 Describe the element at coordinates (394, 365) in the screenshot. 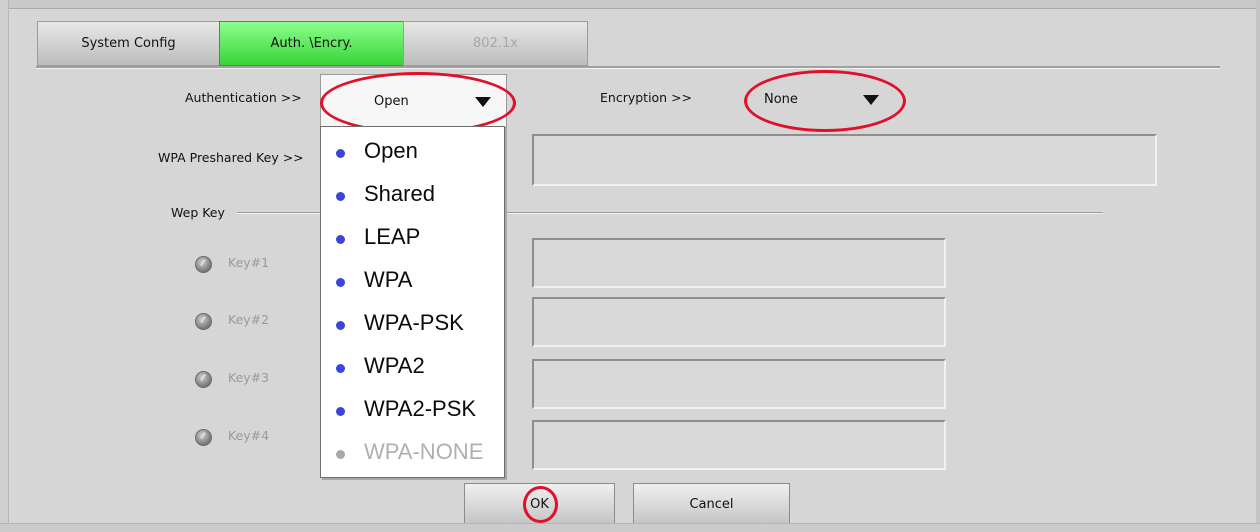

I see `option-label: WPA2` at that location.